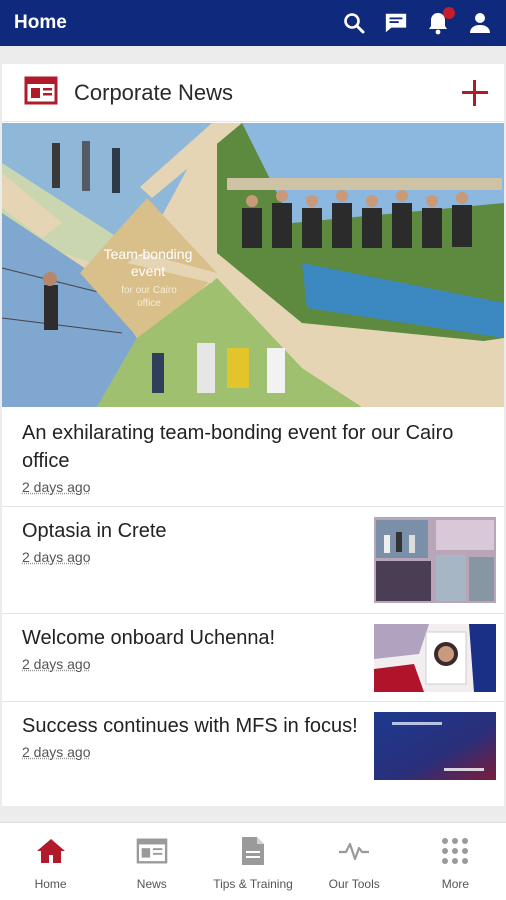 The image size is (506, 900). I want to click on nav-label: Home, so click(50, 884).